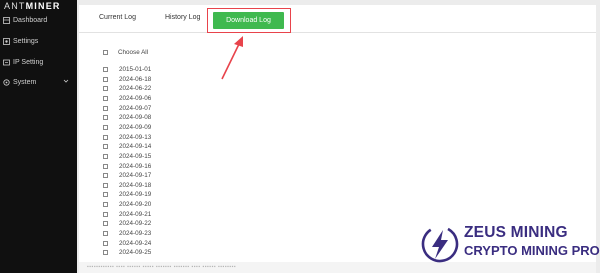  Describe the element at coordinates (66, 82) in the screenshot. I see `chevron-down-icon` at that location.